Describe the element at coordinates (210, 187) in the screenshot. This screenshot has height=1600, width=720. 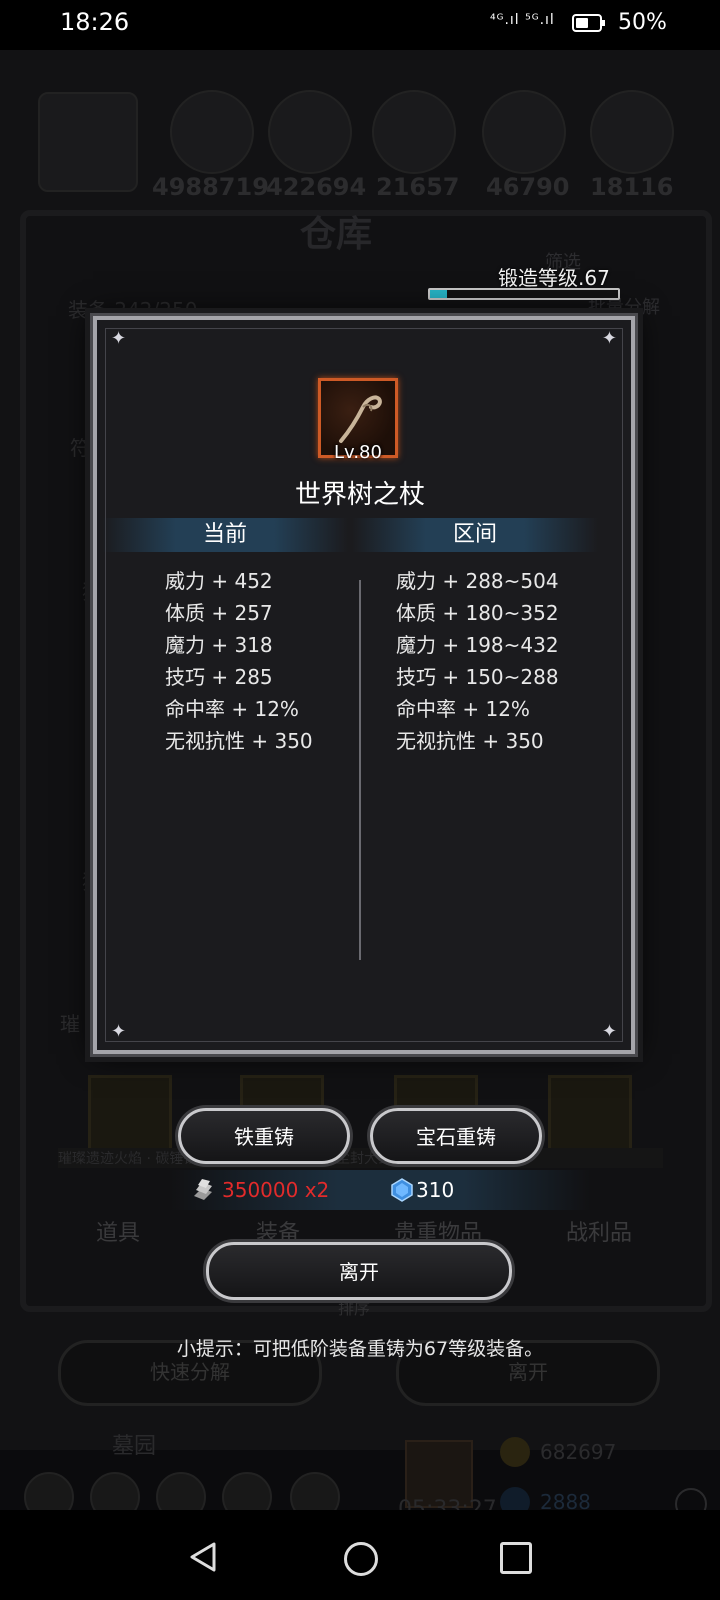
I see `bg-resource-value: 4988719` at that location.